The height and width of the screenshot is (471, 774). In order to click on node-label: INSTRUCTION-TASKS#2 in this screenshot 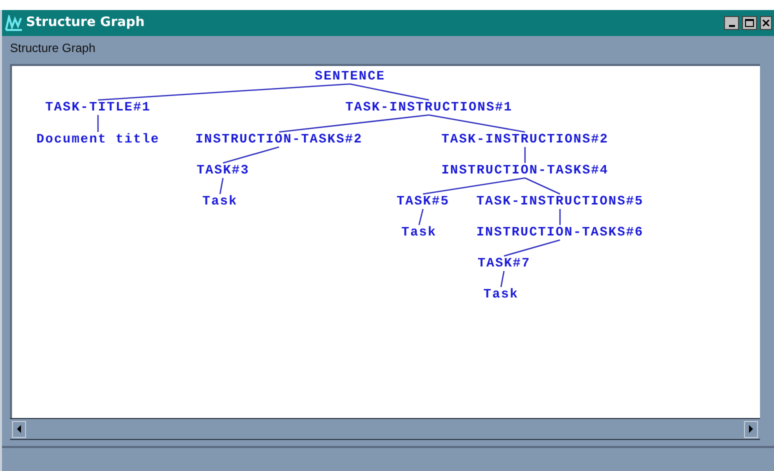, I will do `click(279, 139)`.